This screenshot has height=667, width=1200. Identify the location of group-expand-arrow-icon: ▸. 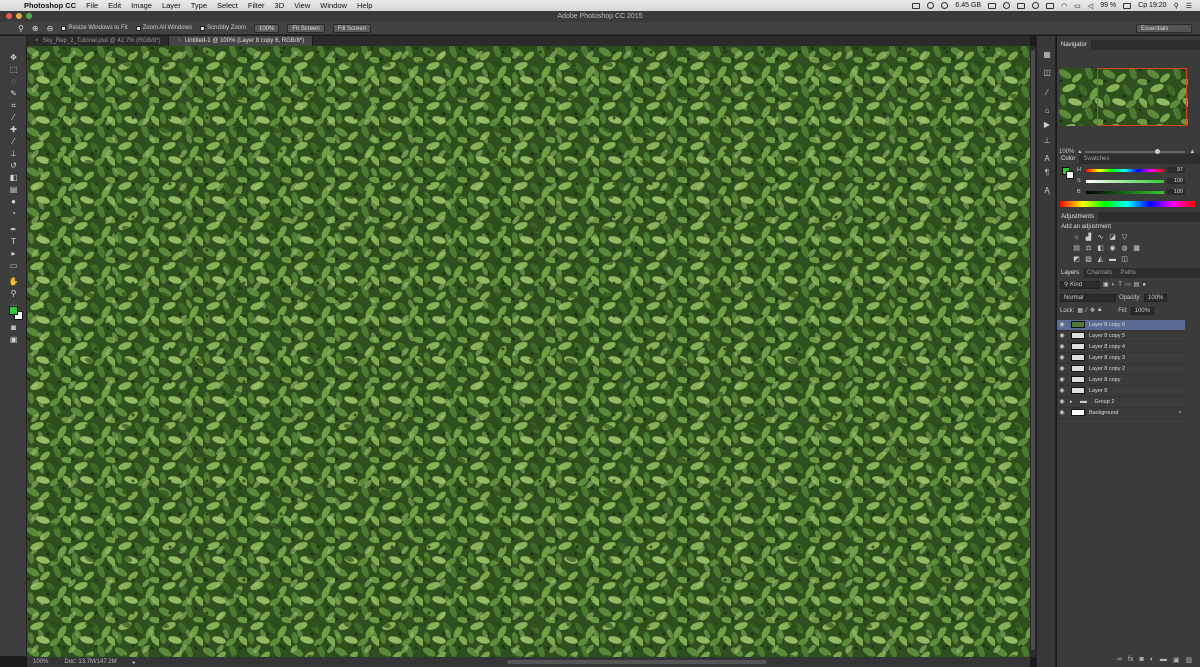
(1071, 402).